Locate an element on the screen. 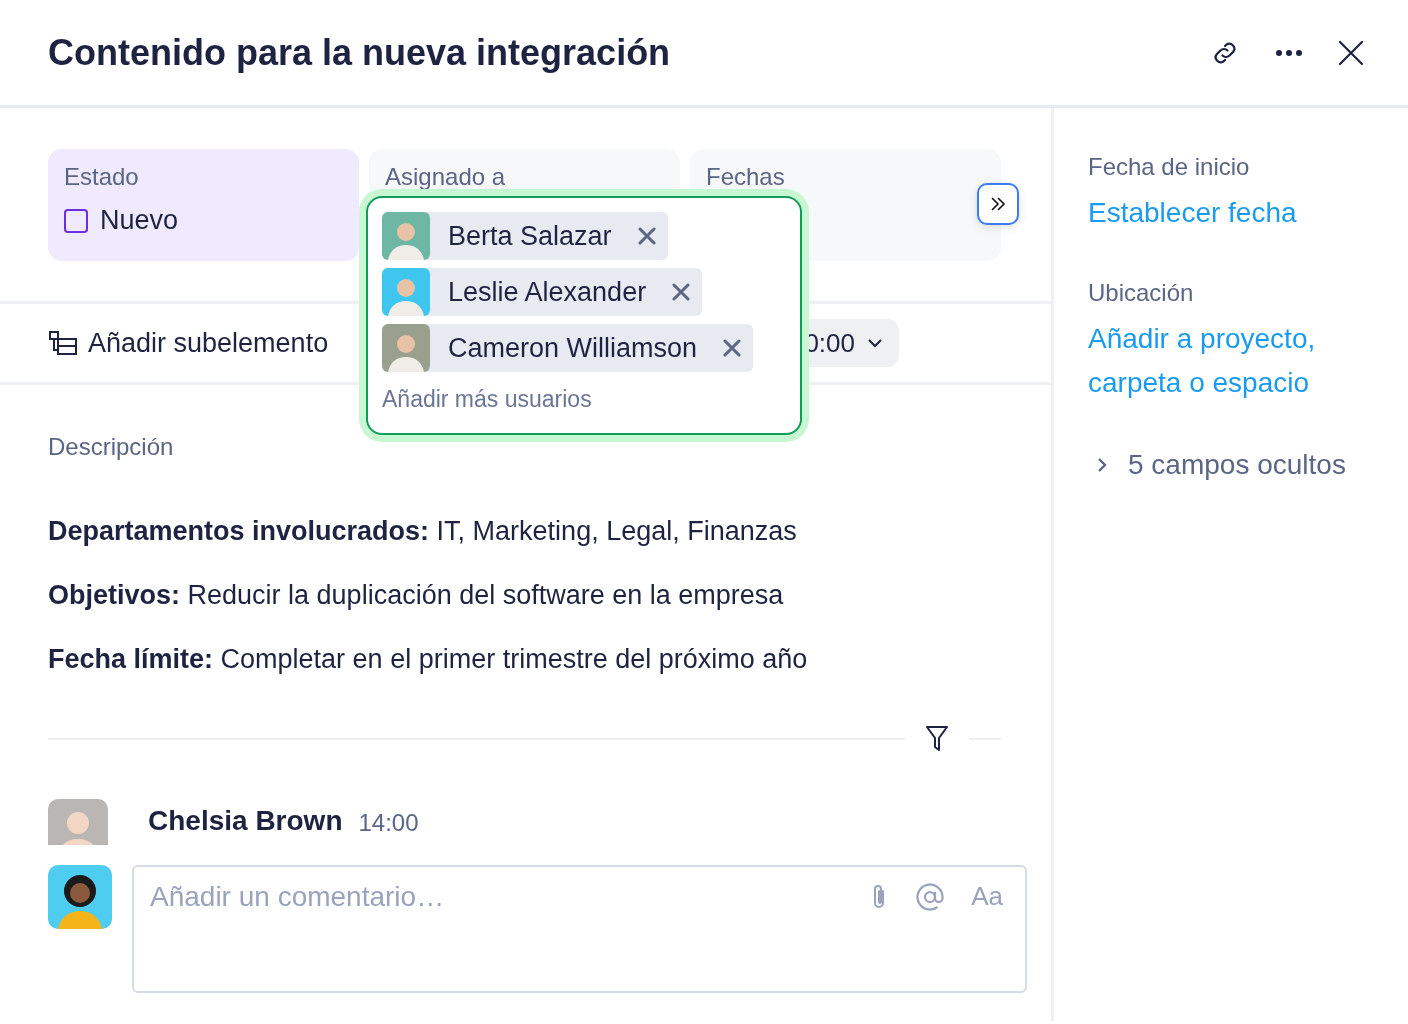 Image resolution: width=1408 pixels, height=1024 pixels. description-label: Descripción is located at coordinates (111, 447).